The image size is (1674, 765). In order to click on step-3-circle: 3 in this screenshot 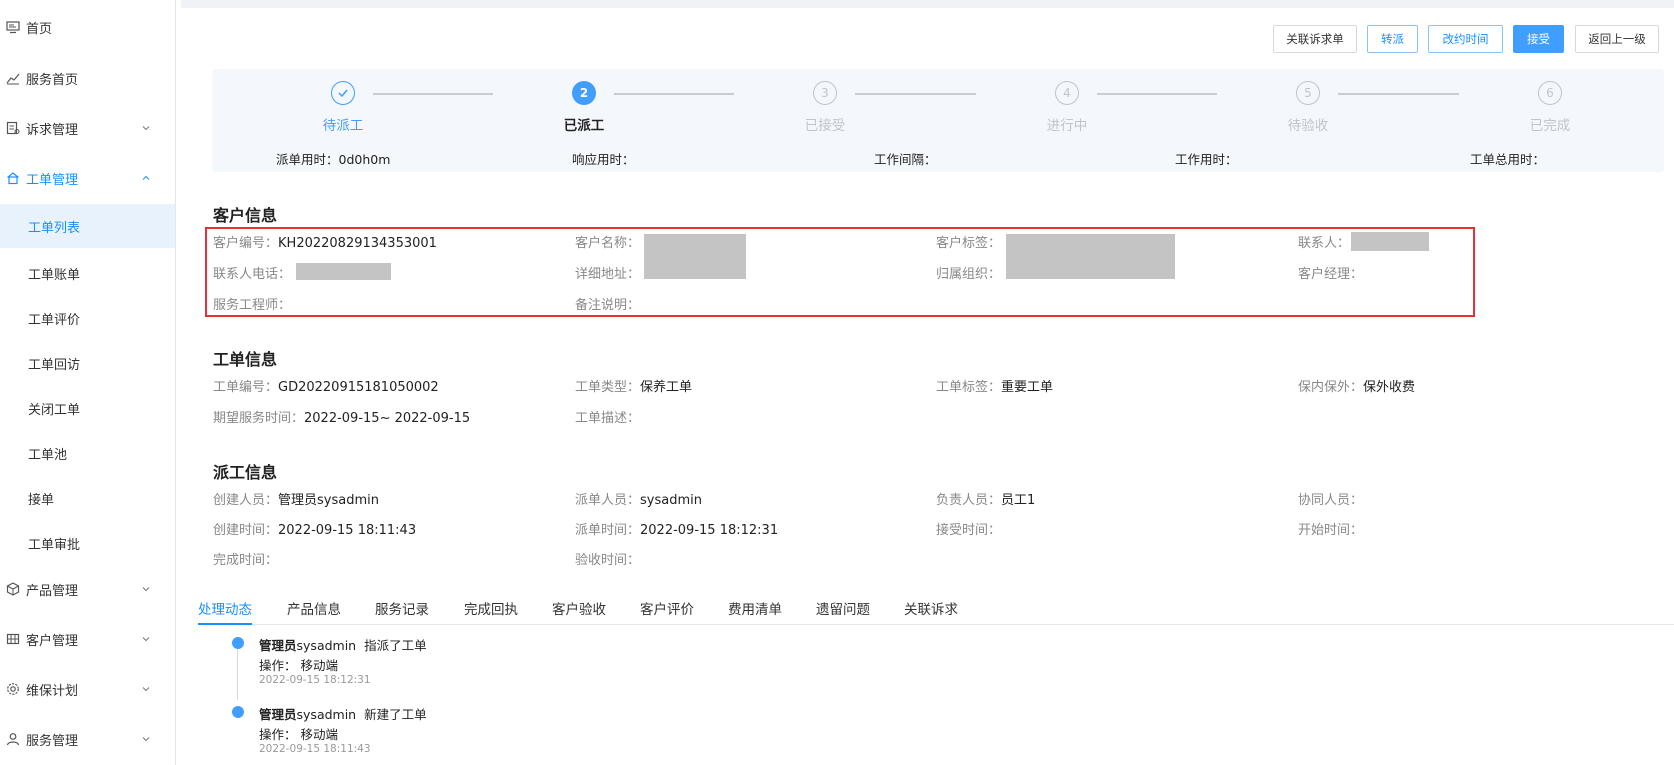, I will do `click(825, 93)`.